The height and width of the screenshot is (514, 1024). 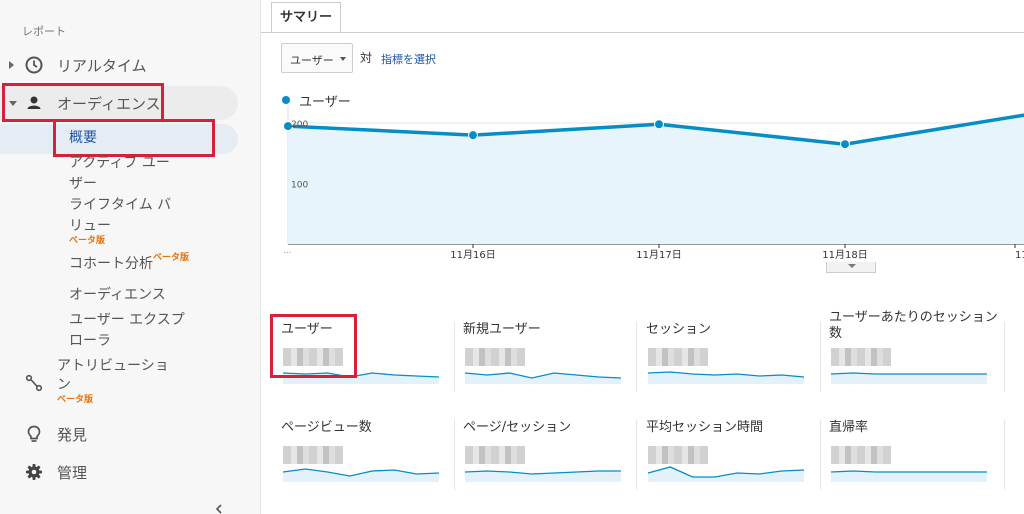 What do you see at coordinates (119, 174) in the screenshot?
I see `sidebar-subitem-active-users: アクティブ ユー ザー` at bounding box center [119, 174].